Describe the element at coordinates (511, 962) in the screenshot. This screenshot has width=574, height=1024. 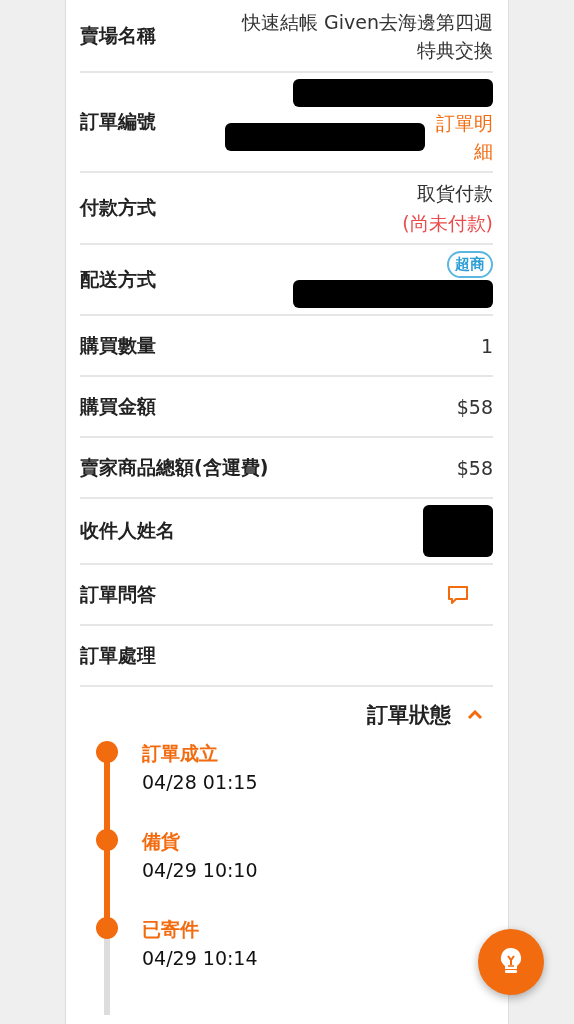
I see `tip-button` at that location.